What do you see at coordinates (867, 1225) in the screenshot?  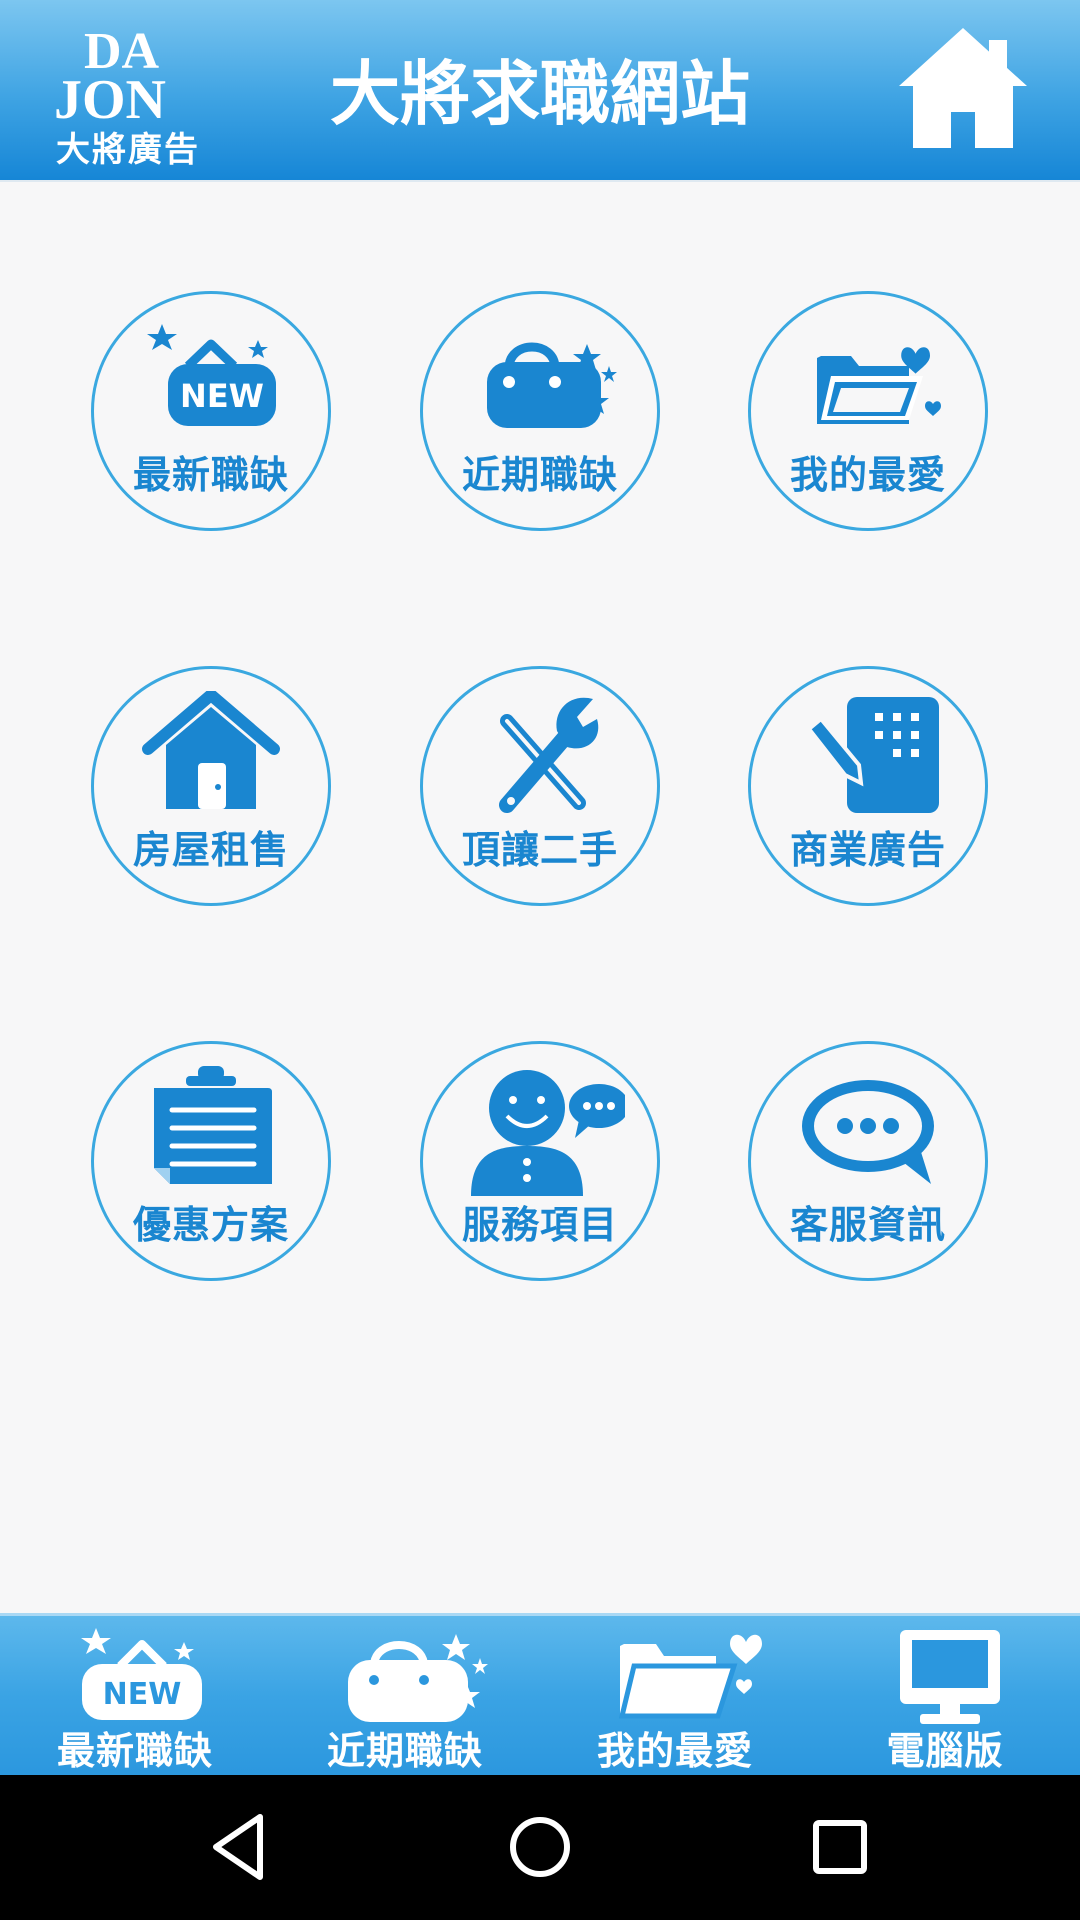 I see `tile-label: 客服資訊` at bounding box center [867, 1225].